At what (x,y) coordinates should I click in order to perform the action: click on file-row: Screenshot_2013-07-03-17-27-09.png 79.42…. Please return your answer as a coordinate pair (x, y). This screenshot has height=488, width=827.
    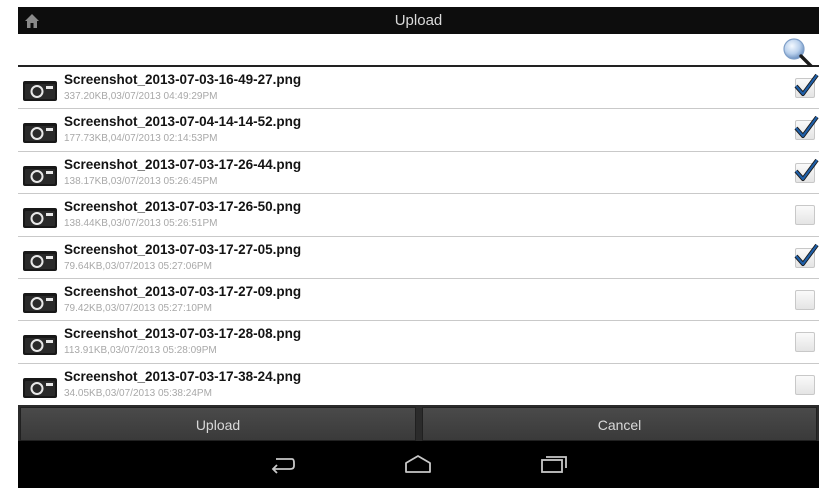
    Looking at the image, I should click on (418, 300).